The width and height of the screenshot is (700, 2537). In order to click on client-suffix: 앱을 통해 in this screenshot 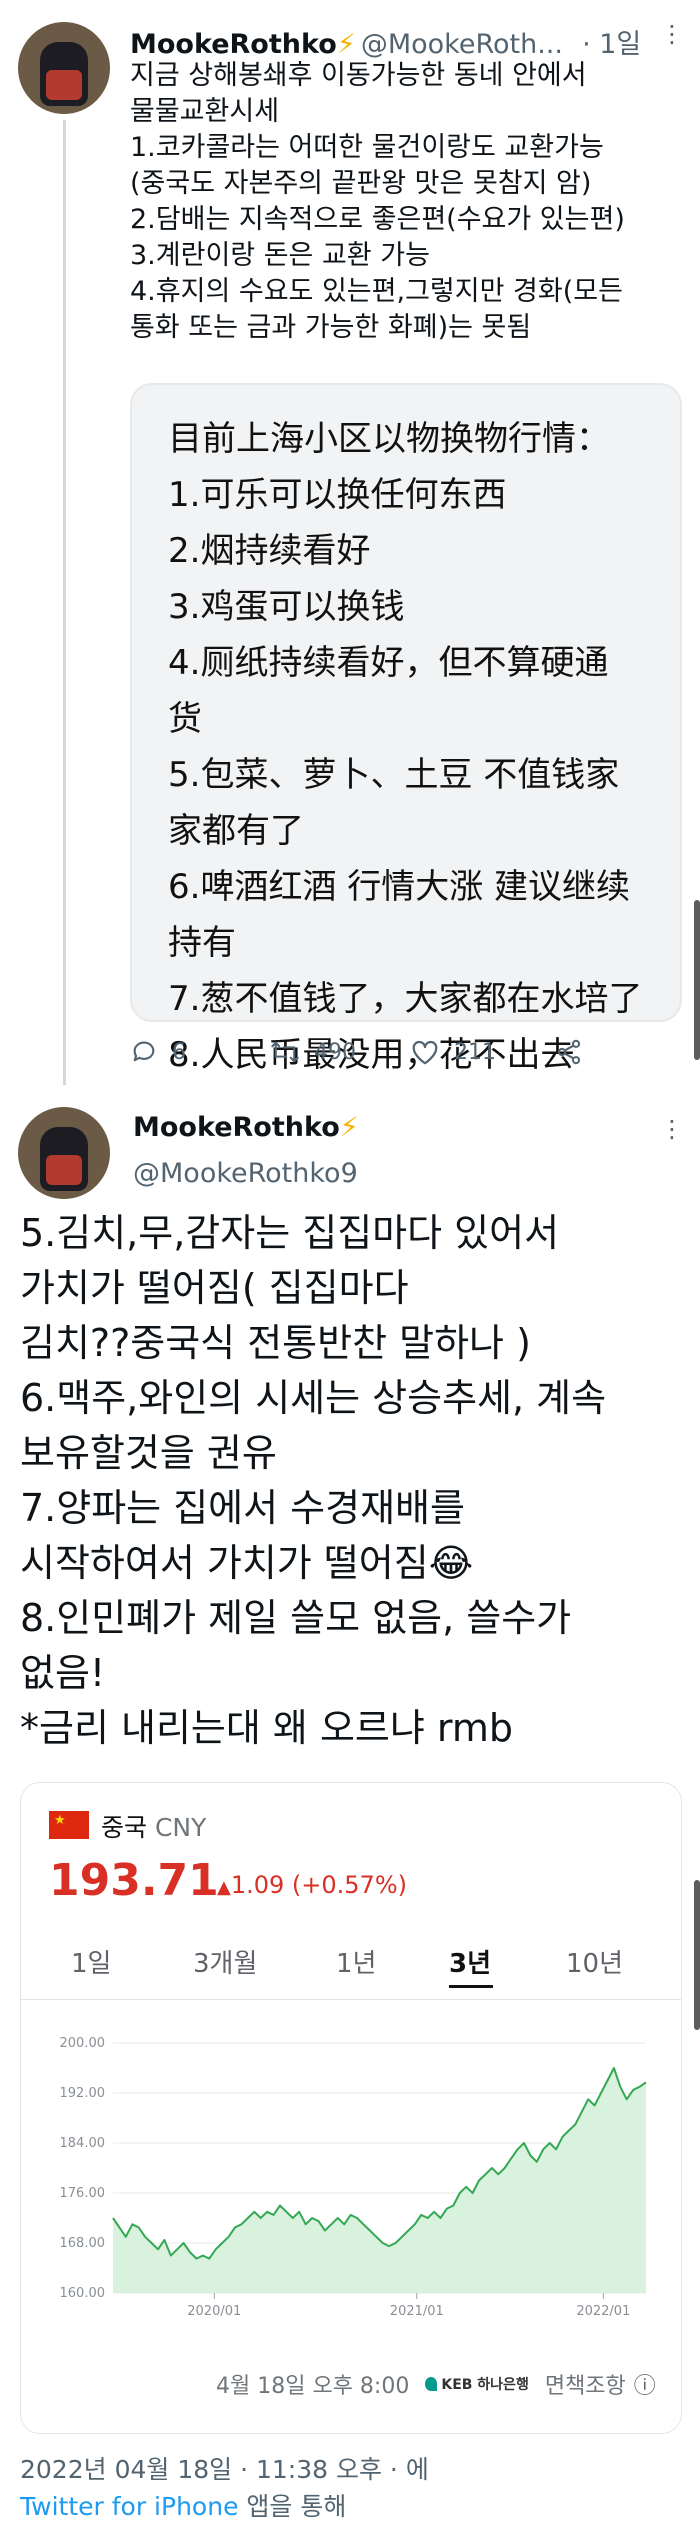, I will do `click(292, 2506)`.